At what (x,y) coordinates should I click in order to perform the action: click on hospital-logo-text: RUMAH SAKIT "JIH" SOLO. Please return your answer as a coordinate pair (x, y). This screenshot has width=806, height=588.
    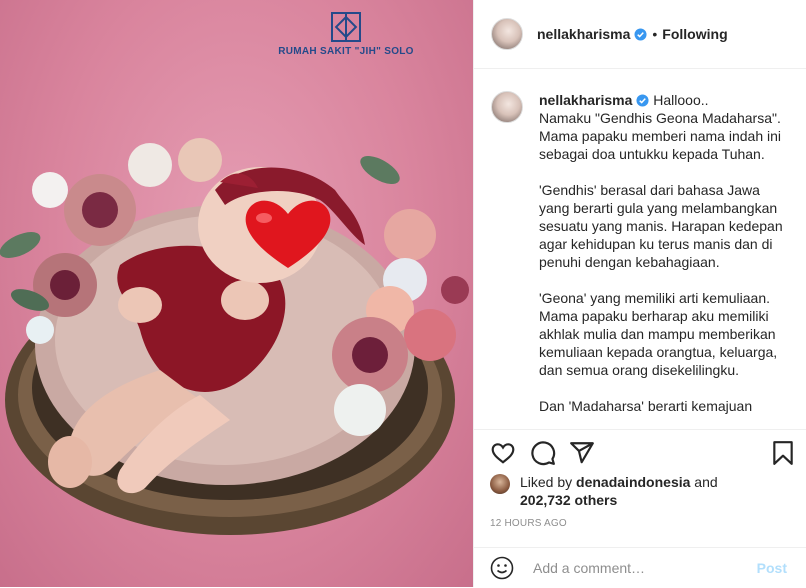
    Looking at the image, I should click on (346, 51).